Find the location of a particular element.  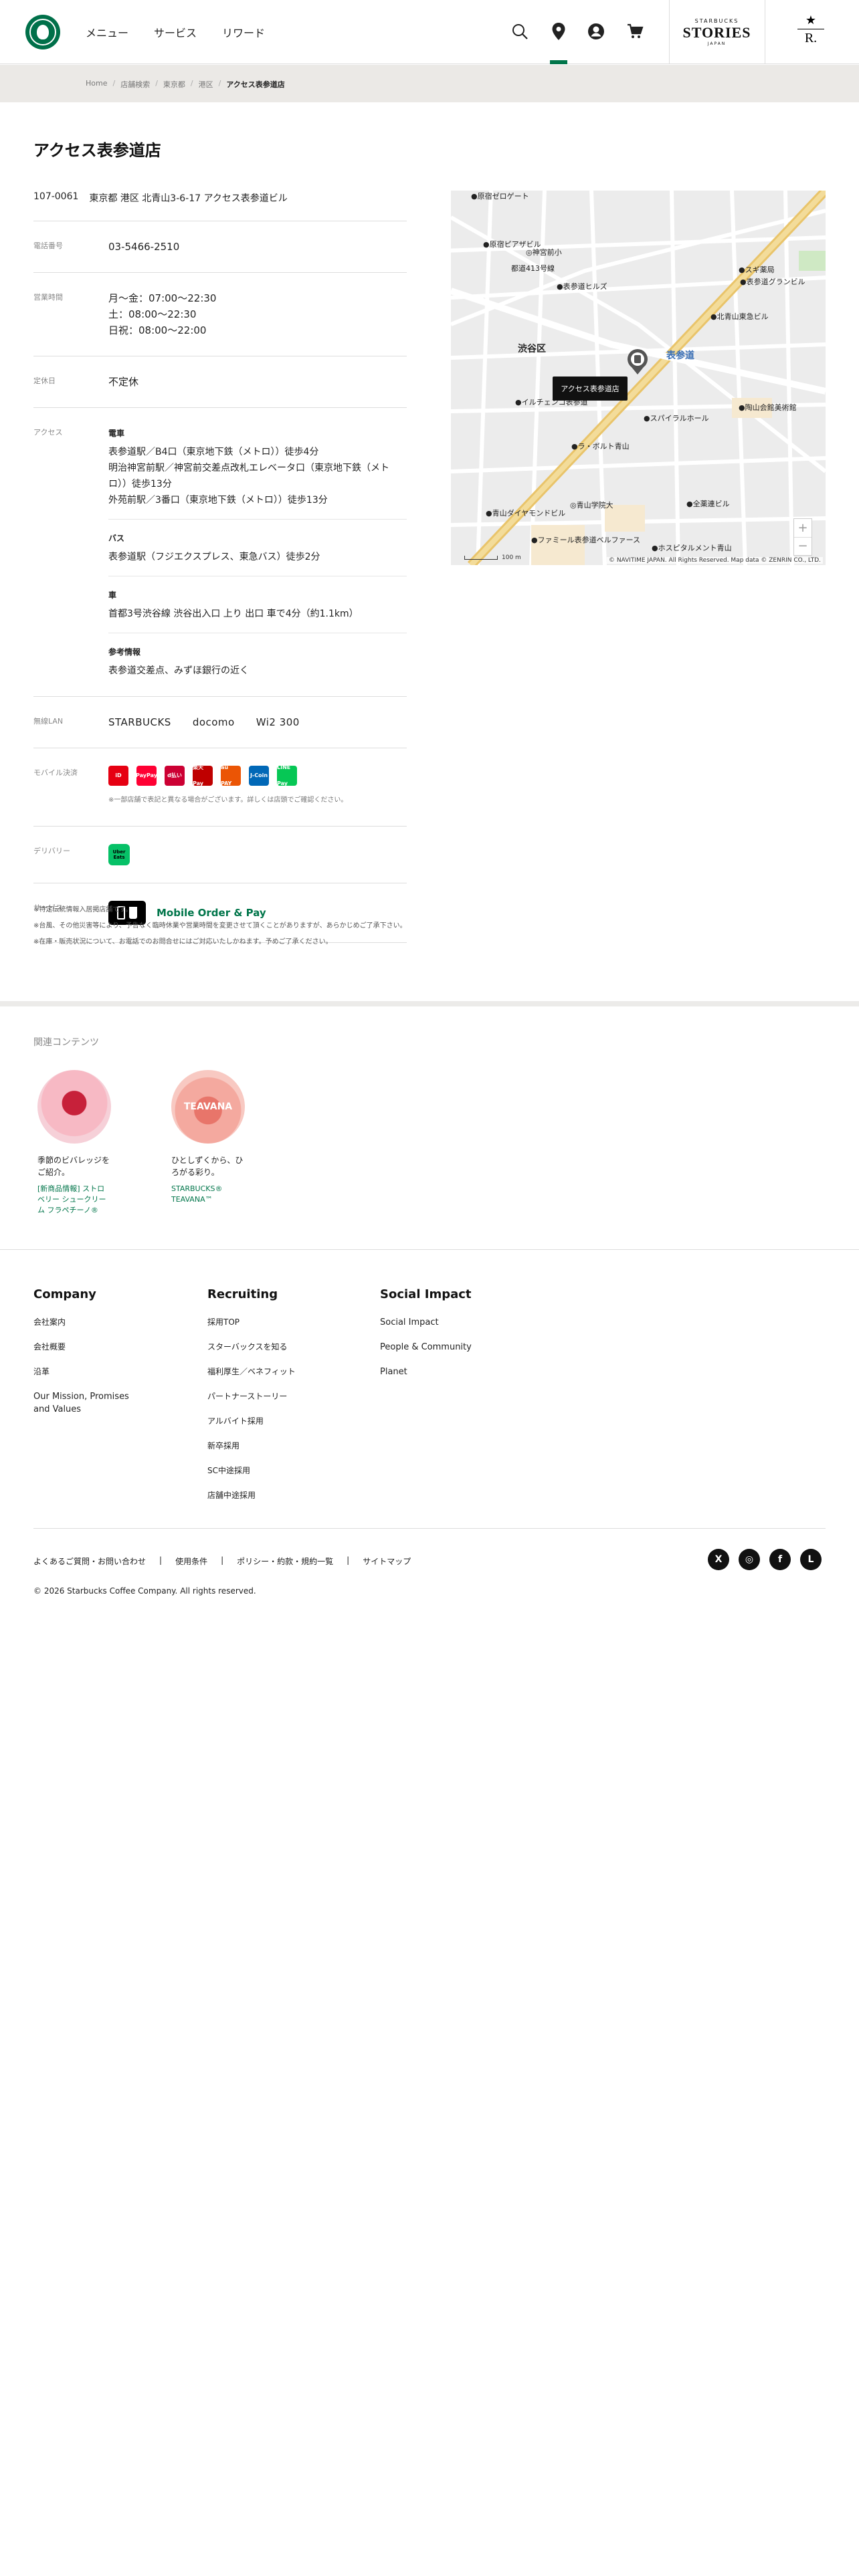

access-heading: 車 is located at coordinates (113, 595).